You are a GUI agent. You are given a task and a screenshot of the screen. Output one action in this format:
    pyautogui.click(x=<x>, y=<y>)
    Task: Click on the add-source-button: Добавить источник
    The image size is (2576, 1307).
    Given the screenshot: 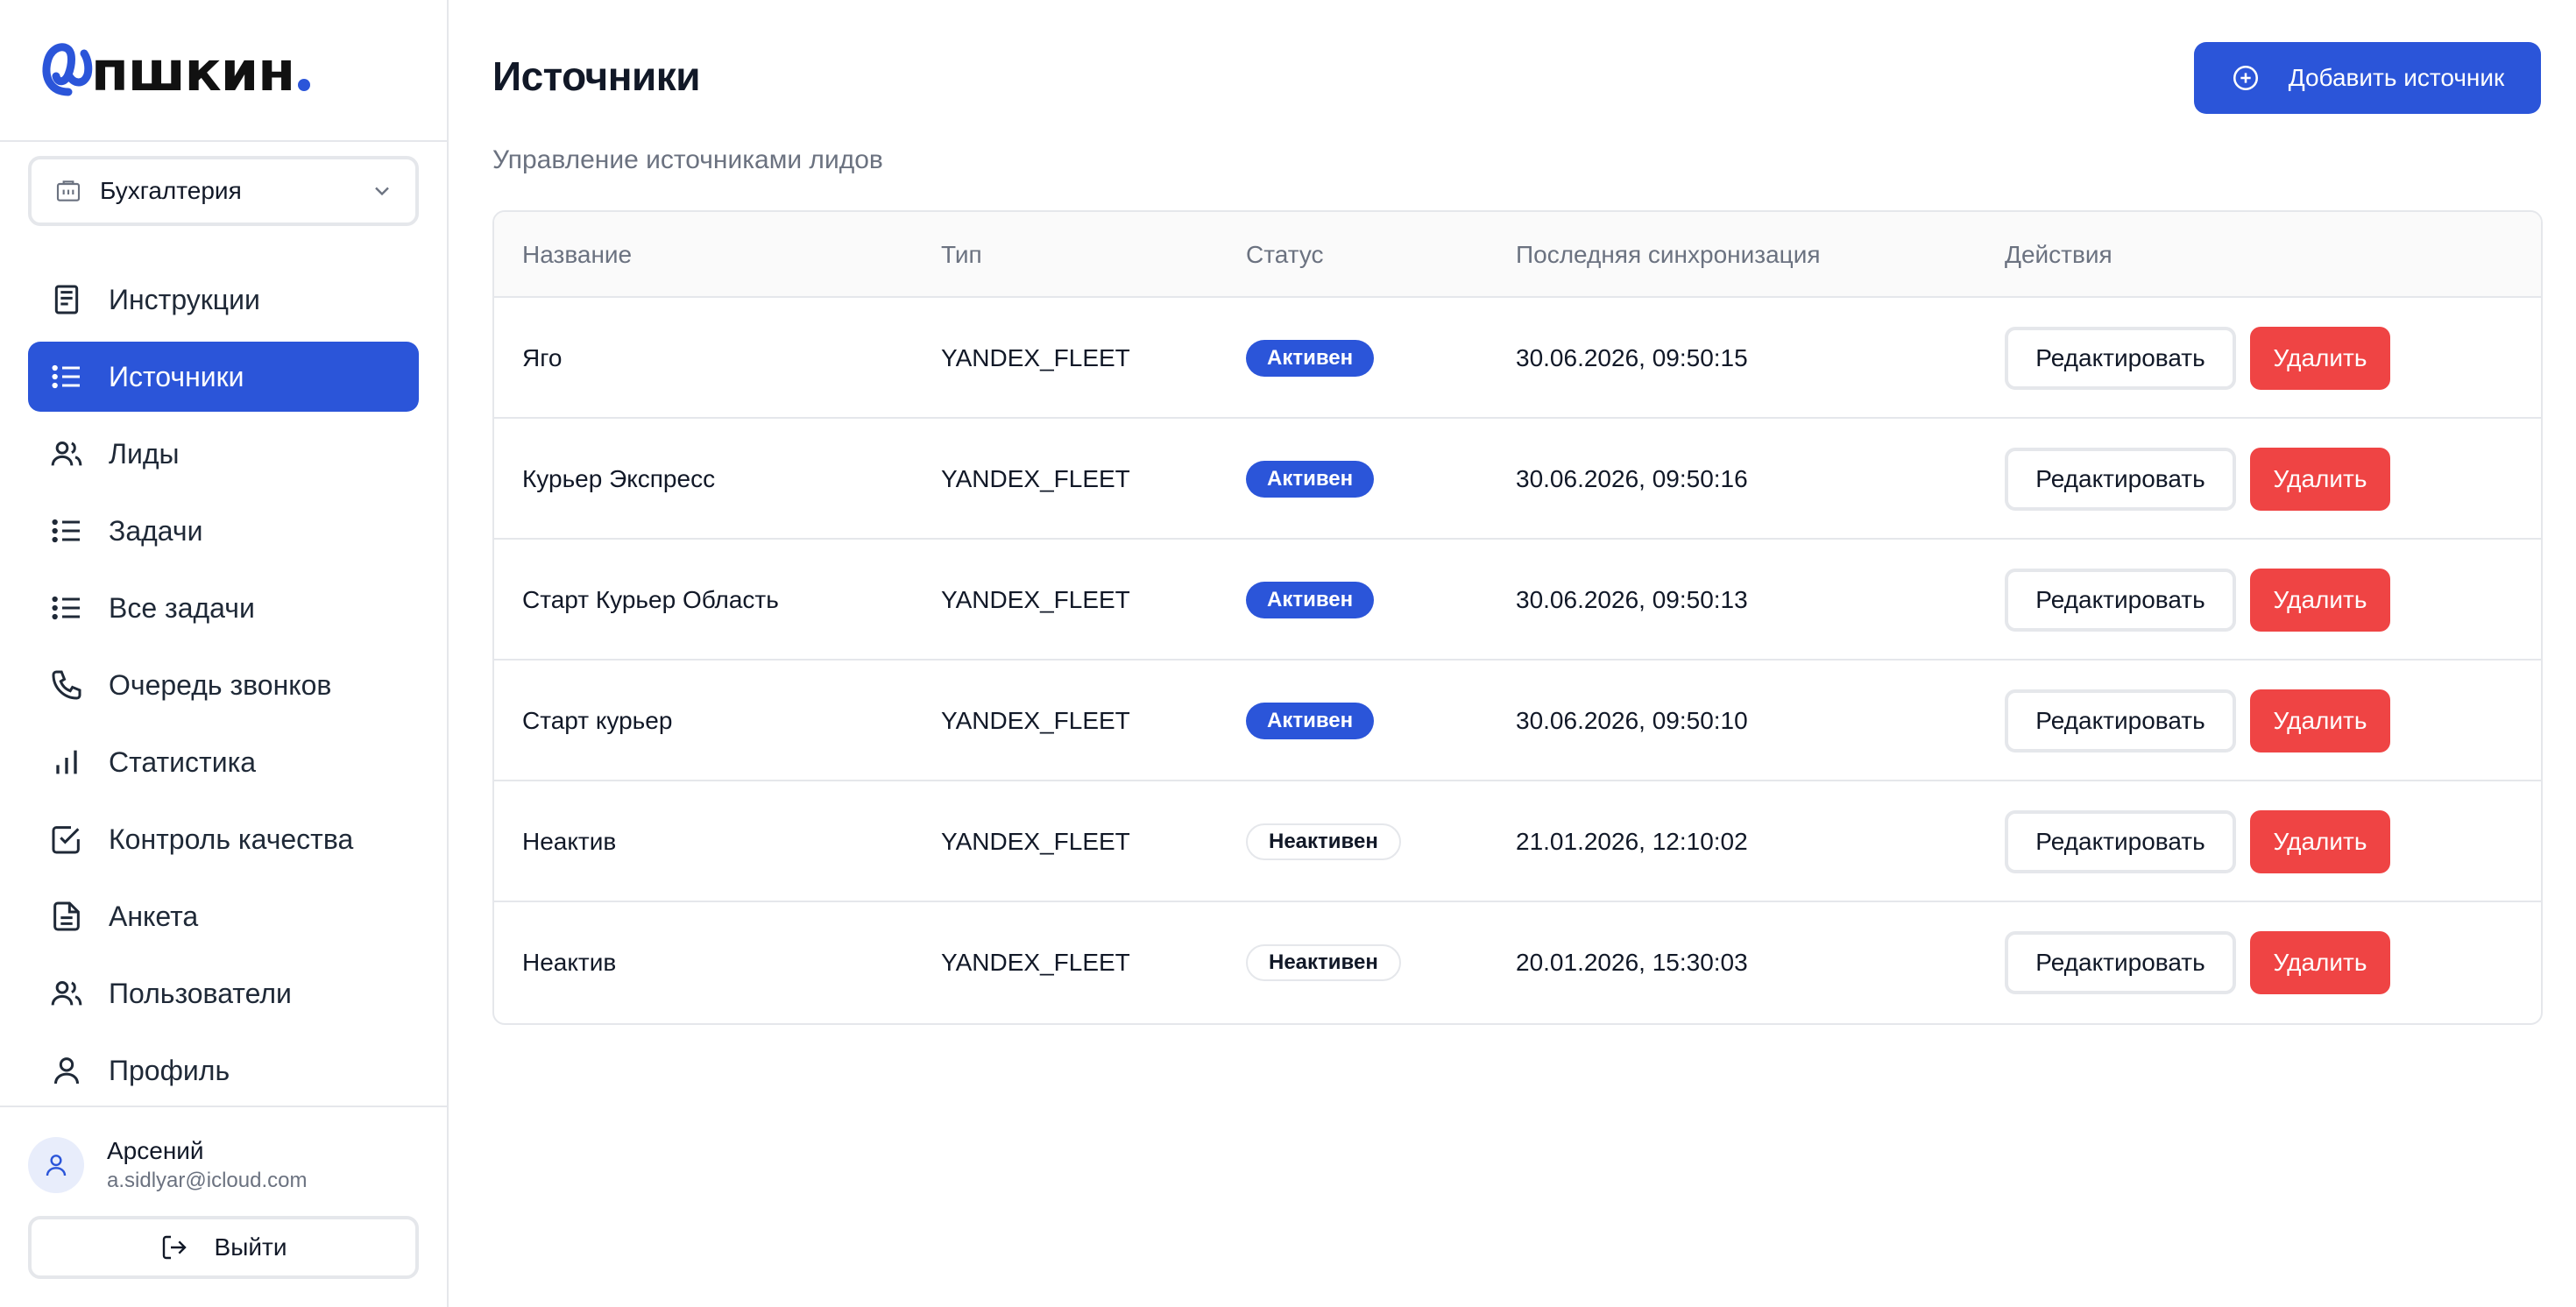 What is the action you would take?
    pyautogui.click(x=2367, y=78)
    